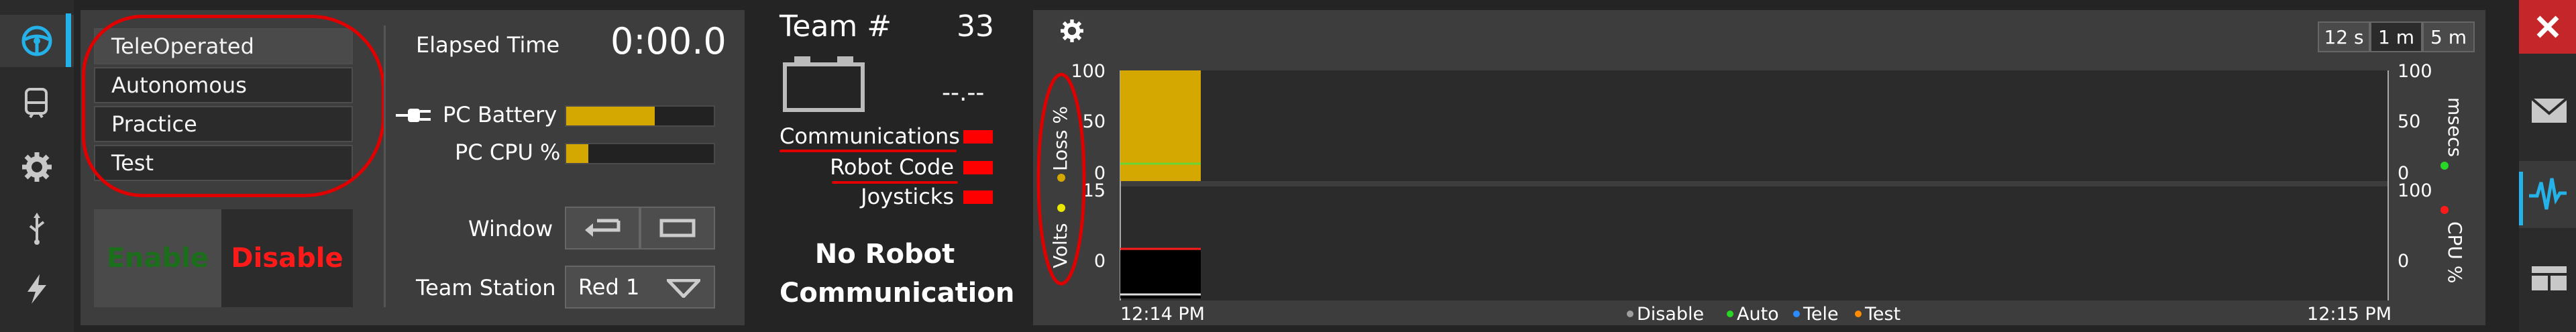  What do you see at coordinates (1758, 314) in the screenshot?
I see `legend-auto: Auto` at bounding box center [1758, 314].